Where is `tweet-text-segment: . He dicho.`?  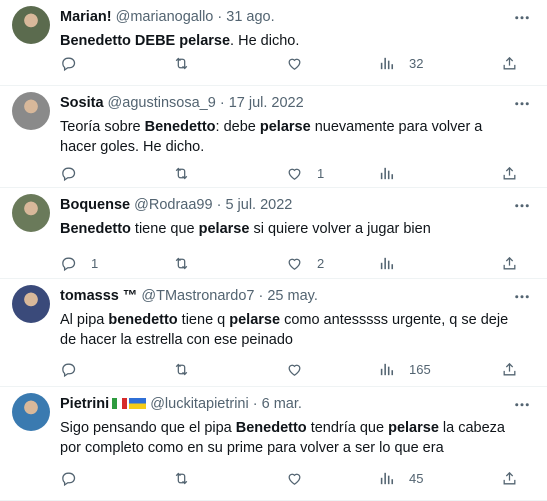 tweet-text-segment: . He dicho. is located at coordinates (265, 41).